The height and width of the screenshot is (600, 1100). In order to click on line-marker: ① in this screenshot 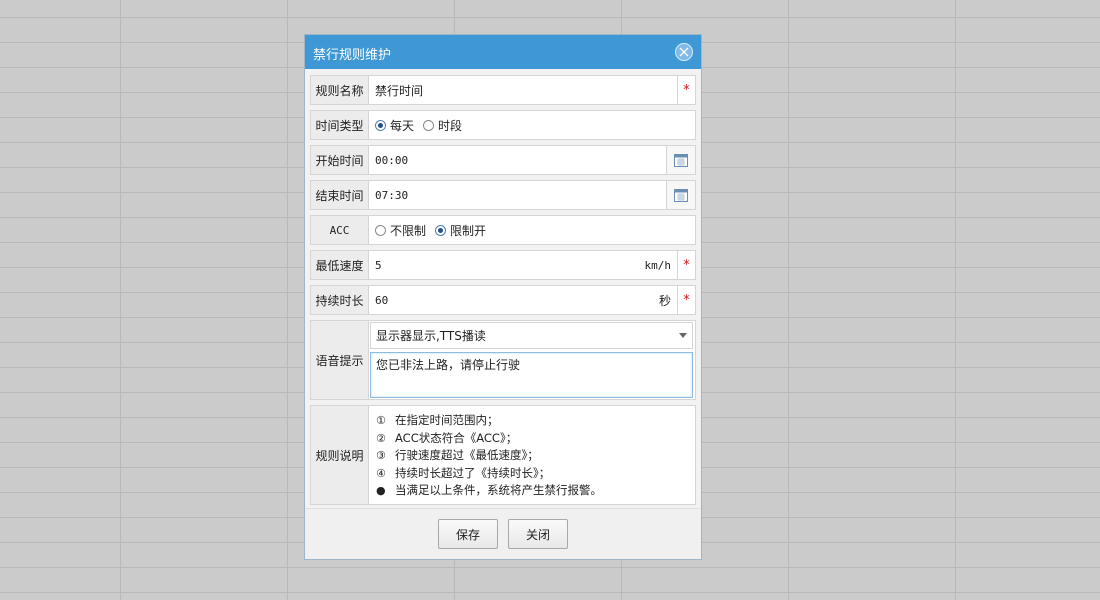, I will do `click(381, 420)`.